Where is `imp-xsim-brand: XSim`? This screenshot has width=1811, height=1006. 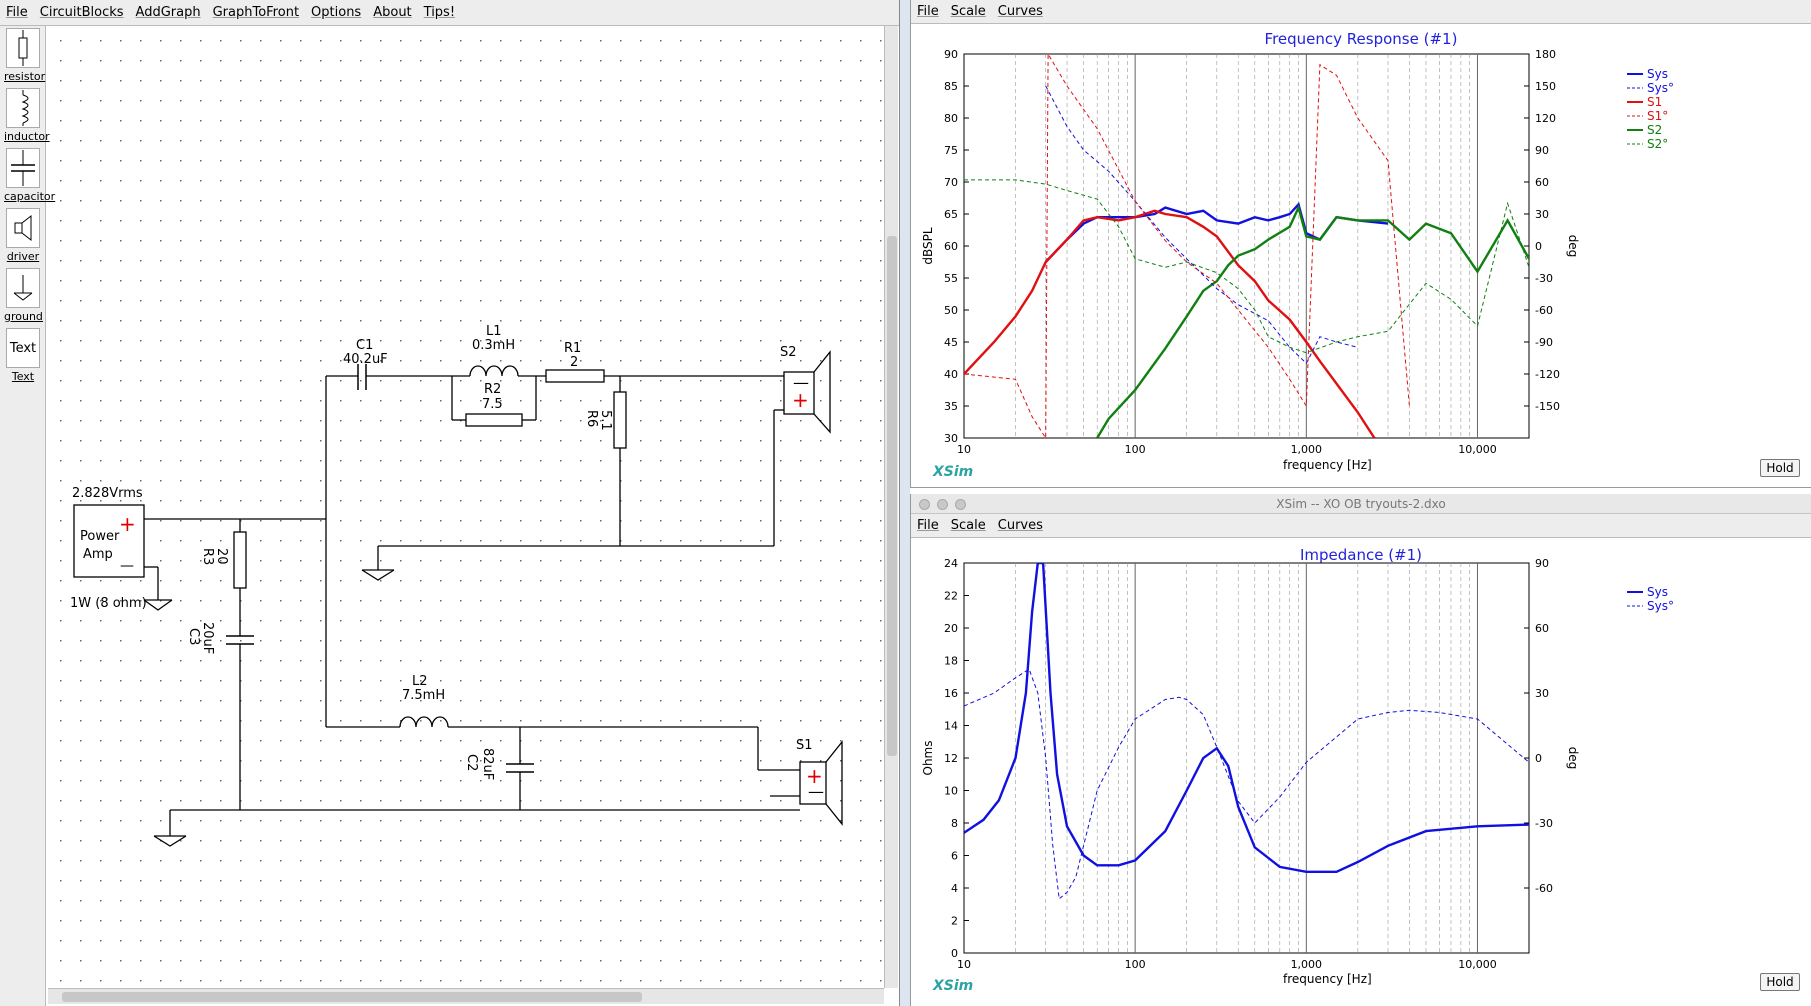 imp-xsim-brand: XSim is located at coordinates (953, 986).